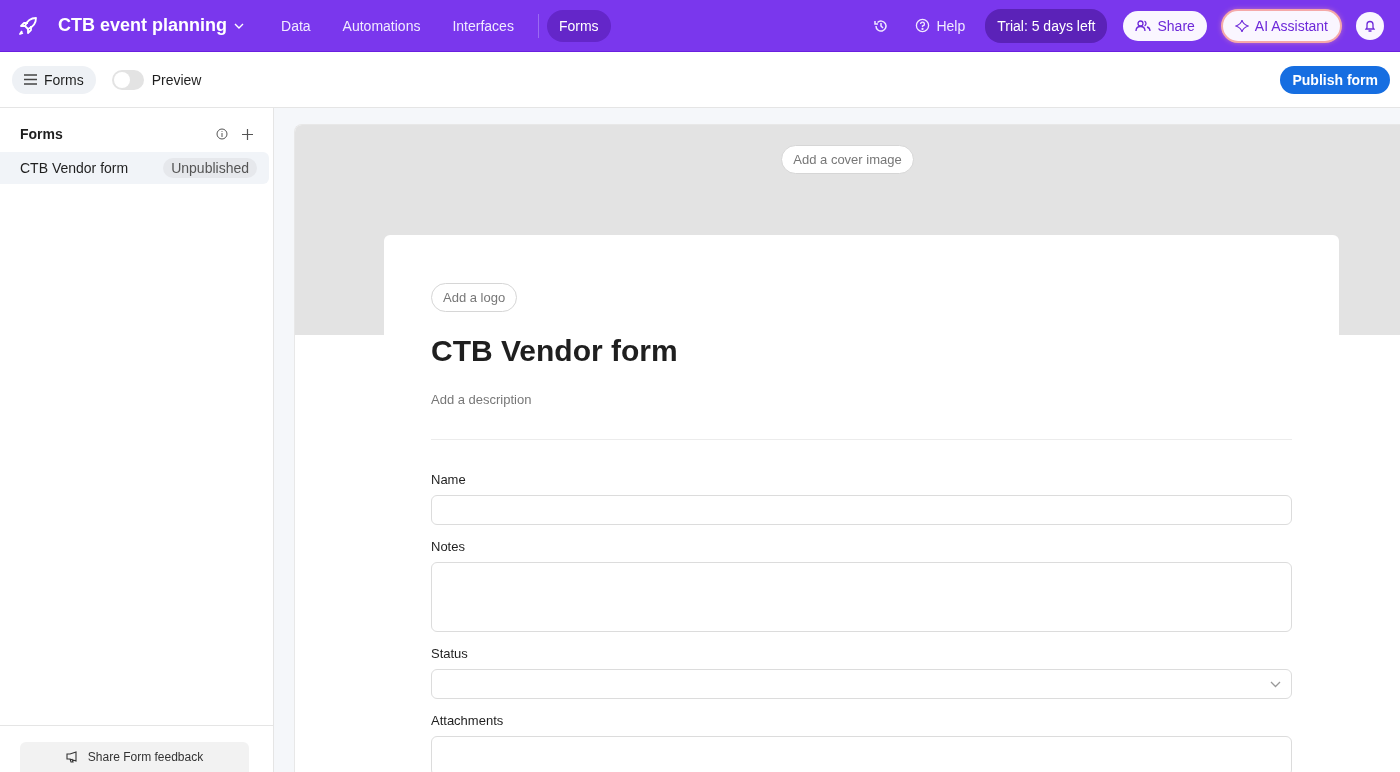 The image size is (1400, 772). Describe the element at coordinates (72, 757) in the screenshot. I see `megaphone-icon` at that location.